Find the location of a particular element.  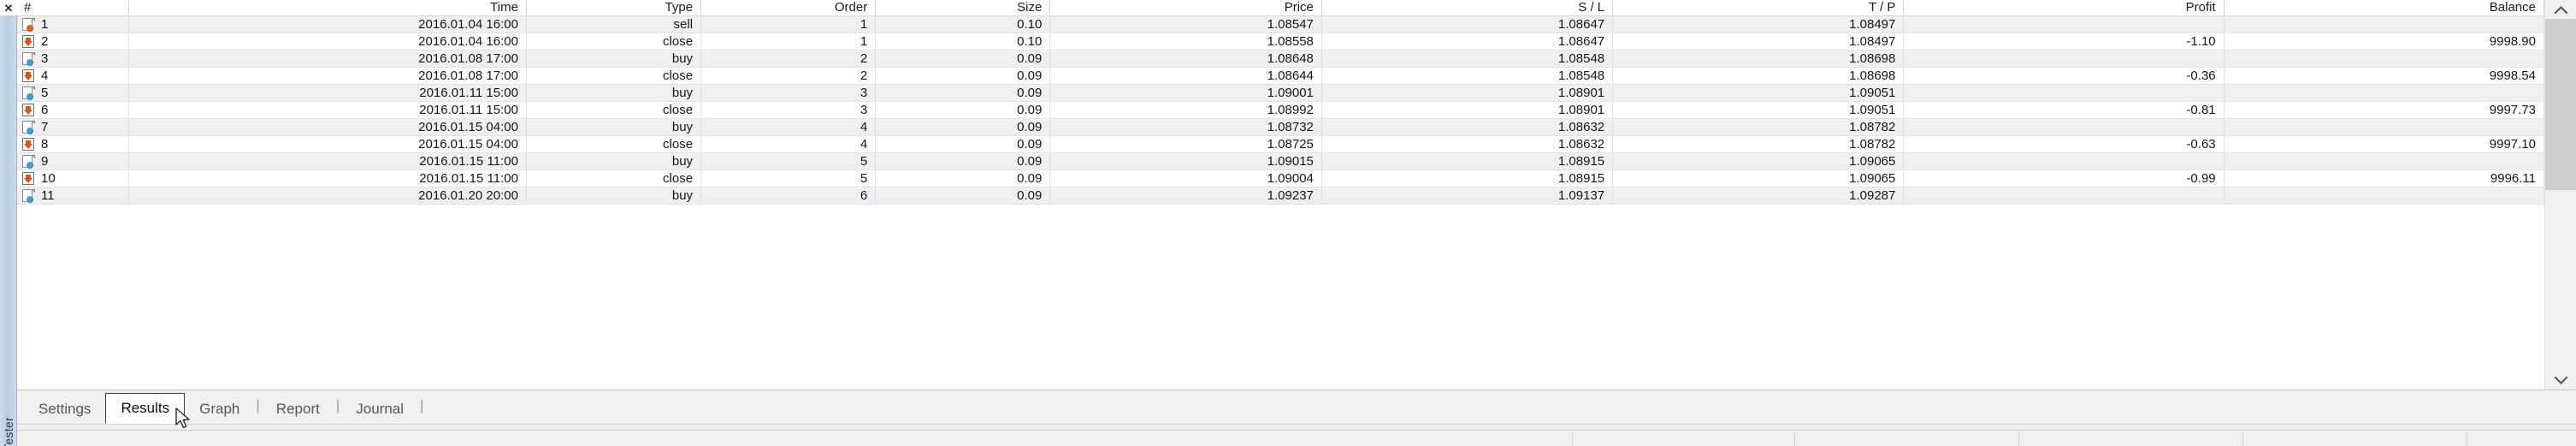

cell-price: 1.08992 is located at coordinates (1185, 110).